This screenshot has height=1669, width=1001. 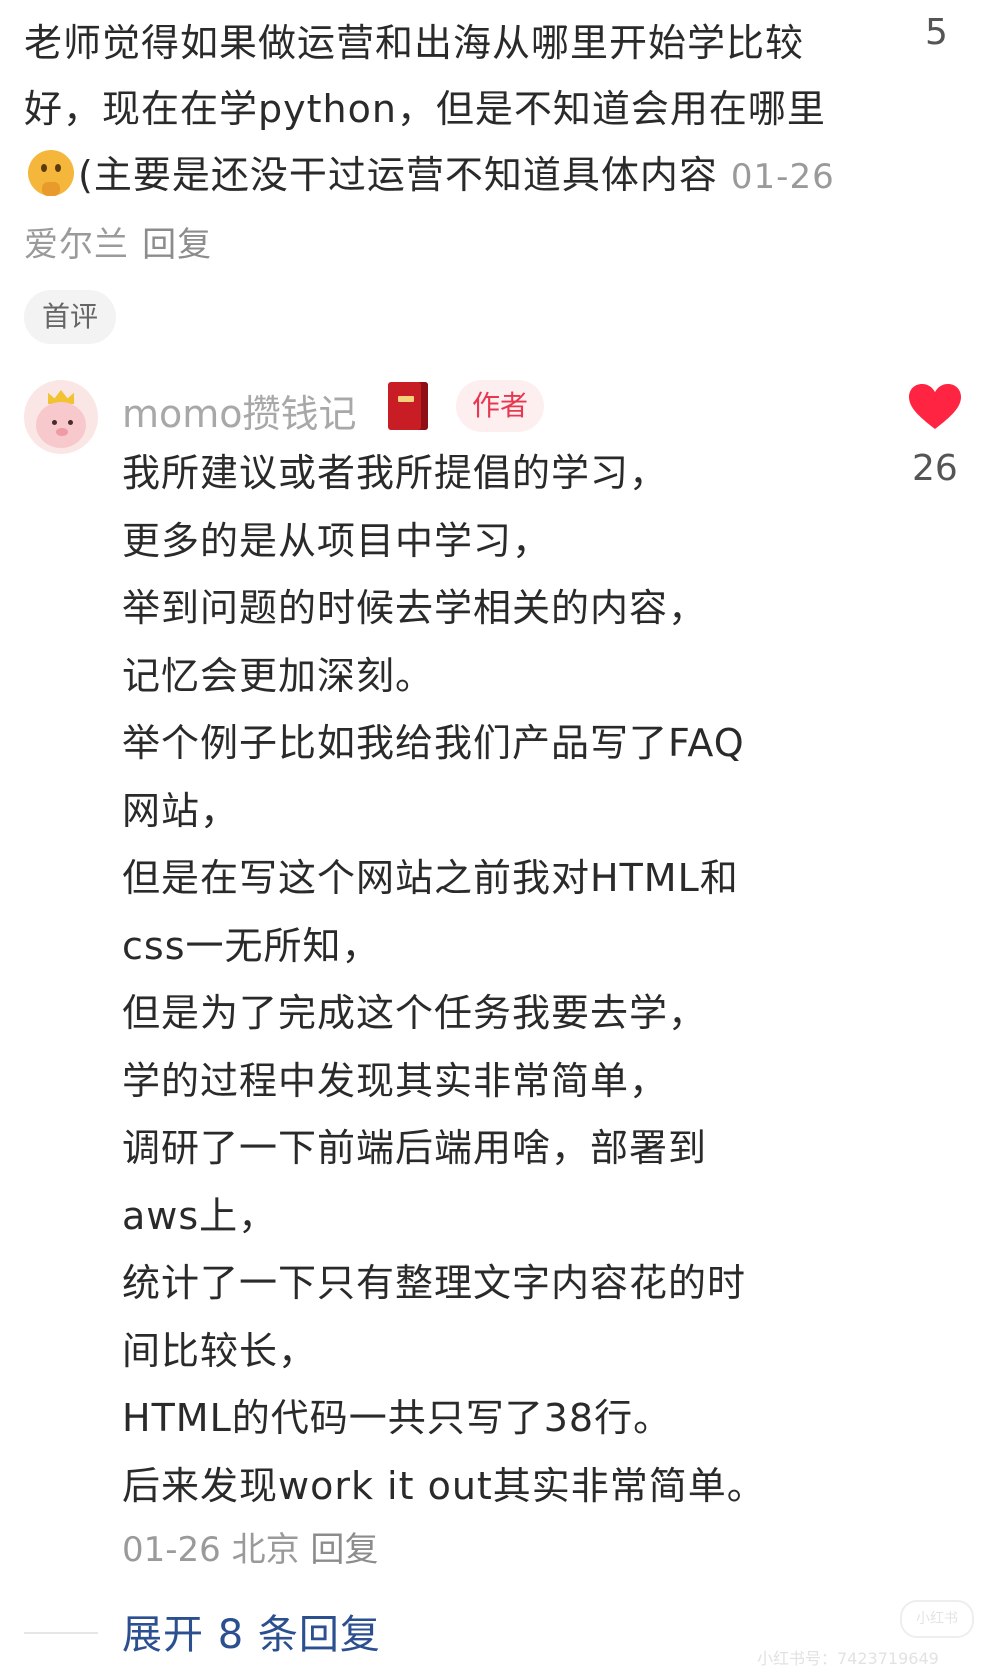 What do you see at coordinates (239, 410) in the screenshot?
I see `author-name: momo攒钱记` at bounding box center [239, 410].